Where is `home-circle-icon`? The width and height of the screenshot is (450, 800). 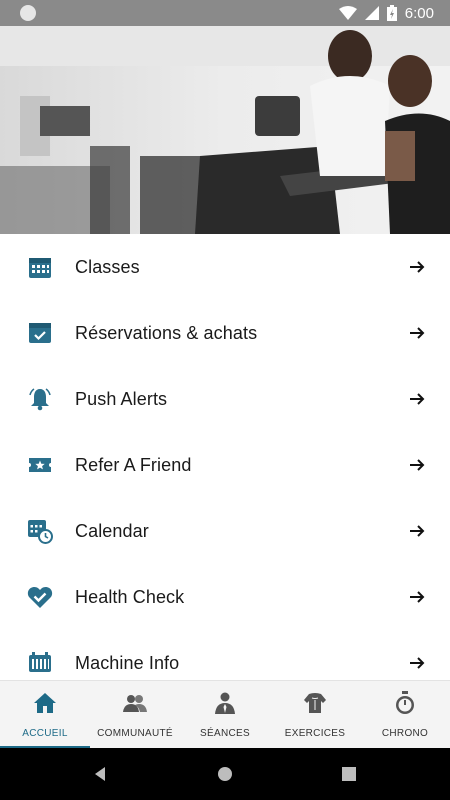
home-circle-icon is located at coordinates (225, 774).